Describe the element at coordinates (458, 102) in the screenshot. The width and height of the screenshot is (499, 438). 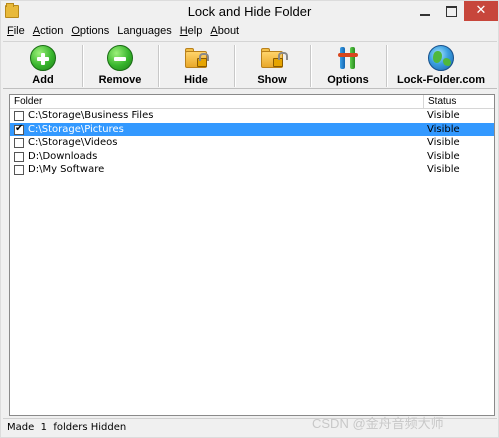
I see `column-header-status: Status` at that location.